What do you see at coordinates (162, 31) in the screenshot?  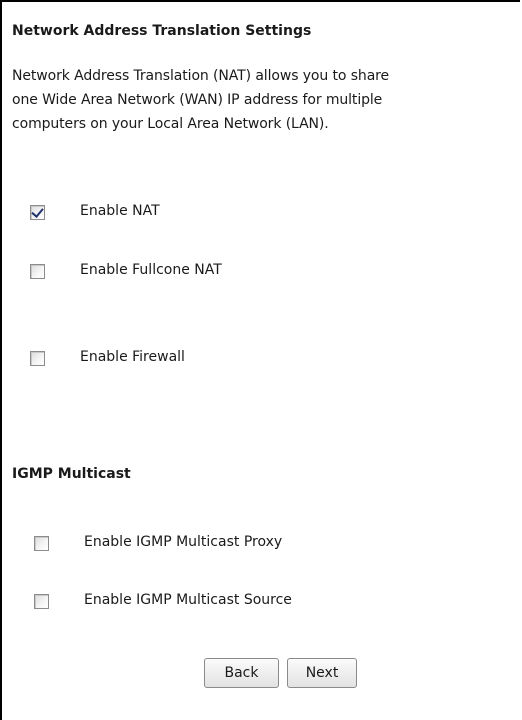 I see `nat-heading: Network Address Translation Settings` at bounding box center [162, 31].